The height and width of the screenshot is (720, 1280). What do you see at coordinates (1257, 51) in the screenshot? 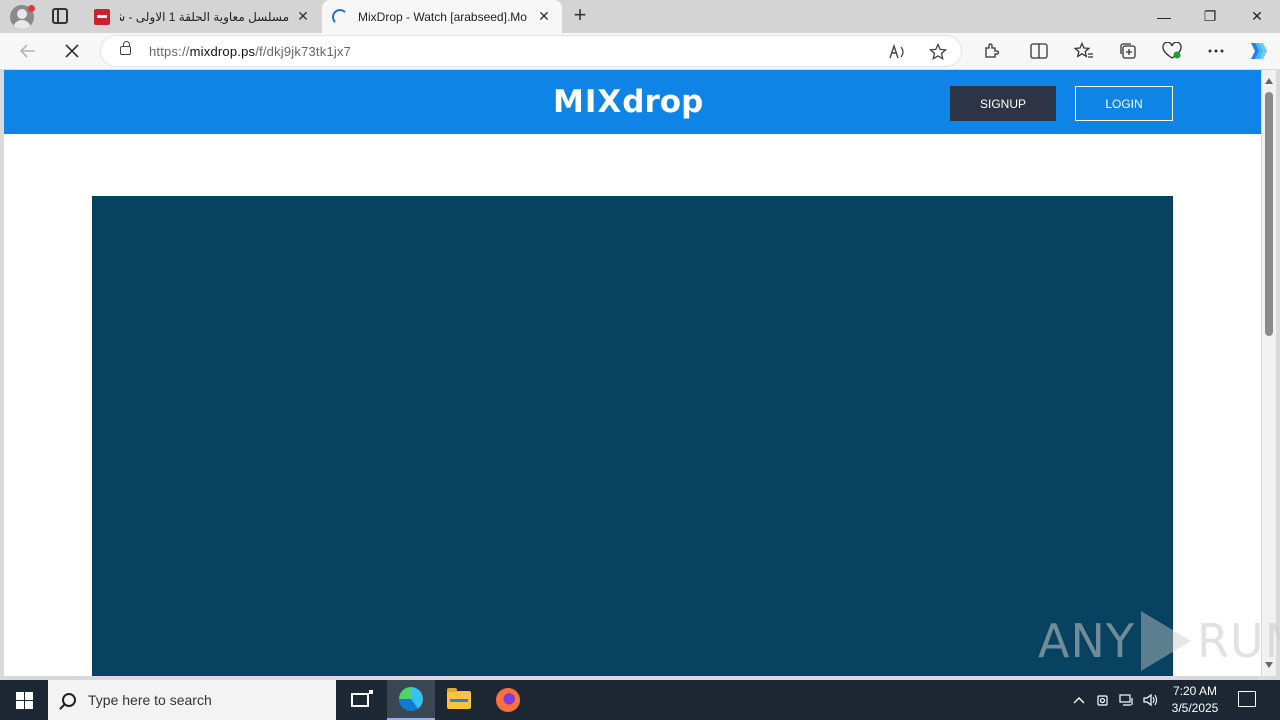
I see `copilot-icon` at bounding box center [1257, 51].